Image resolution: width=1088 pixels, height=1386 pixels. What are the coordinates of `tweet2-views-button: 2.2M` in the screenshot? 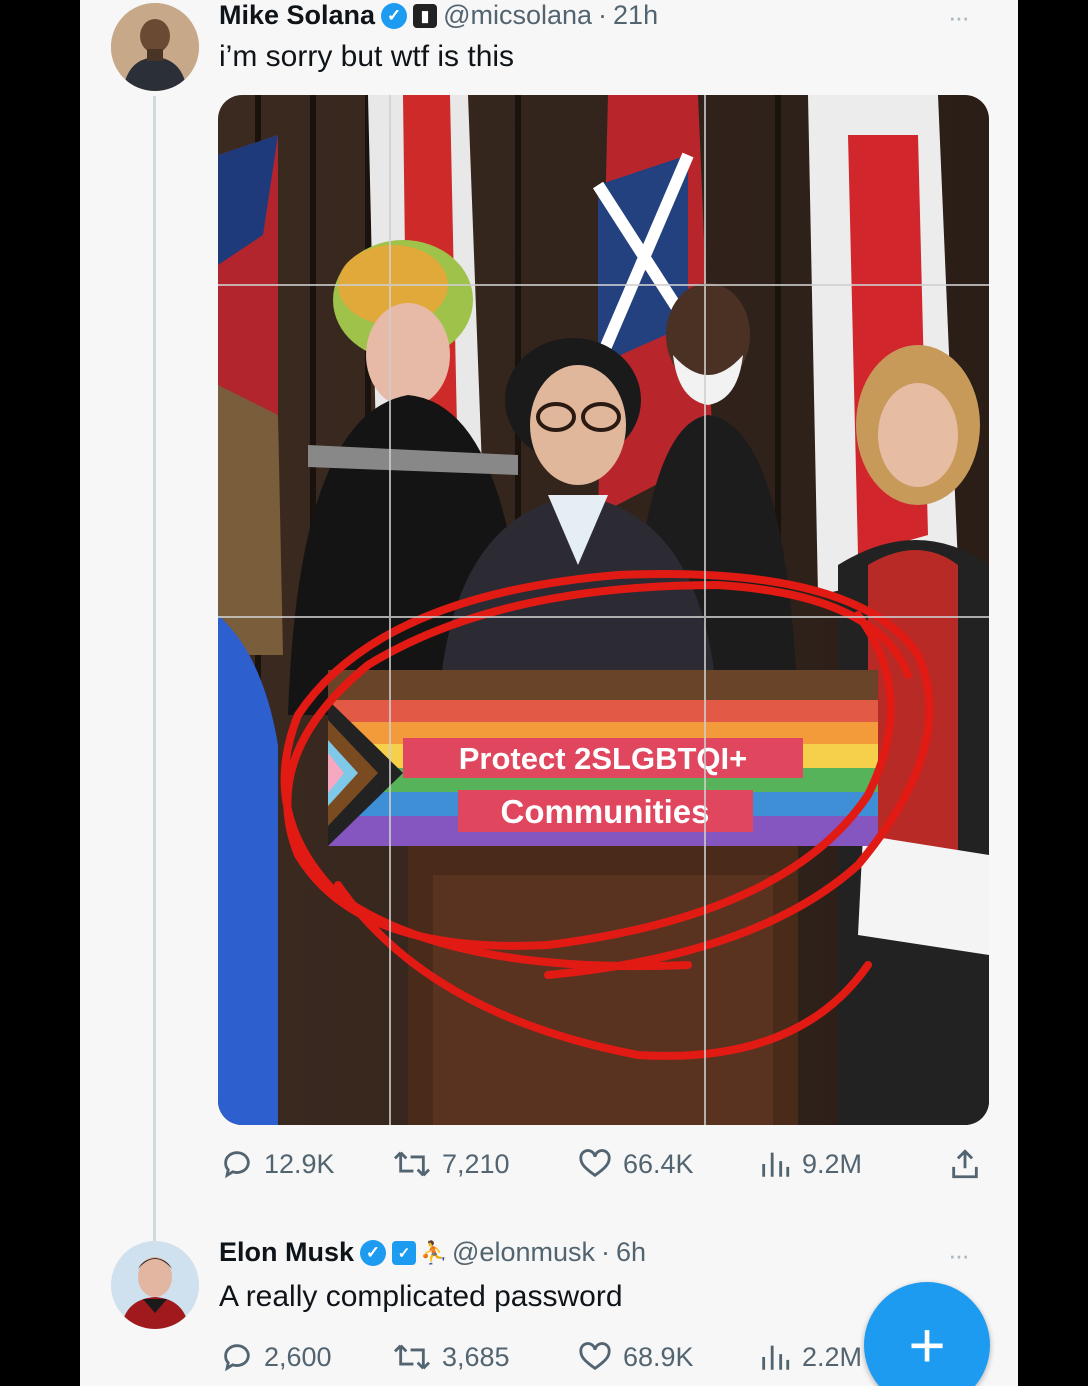 It's located at (810, 1357).